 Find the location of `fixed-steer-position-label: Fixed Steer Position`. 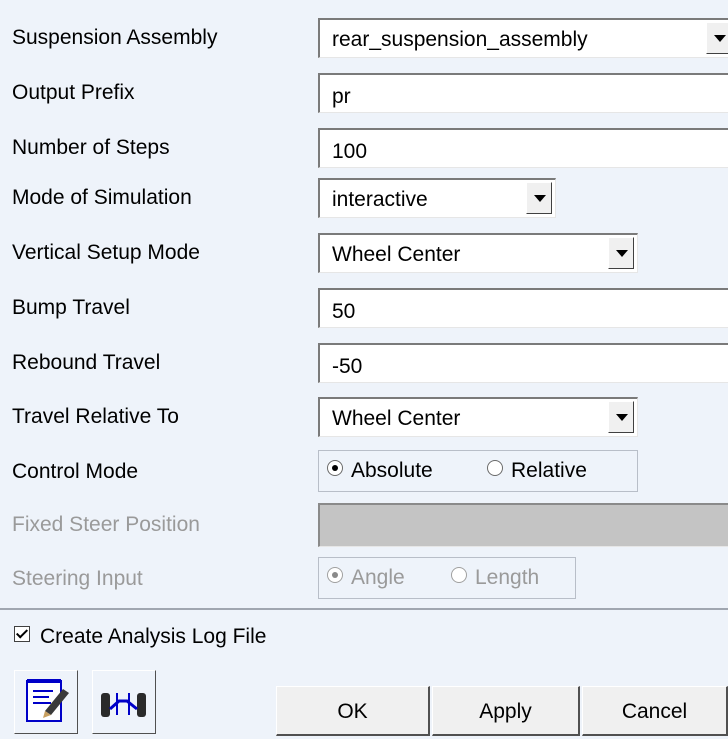

fixed-steer-position-label: Fixed Steer Position is located at coordinates (106, 524).